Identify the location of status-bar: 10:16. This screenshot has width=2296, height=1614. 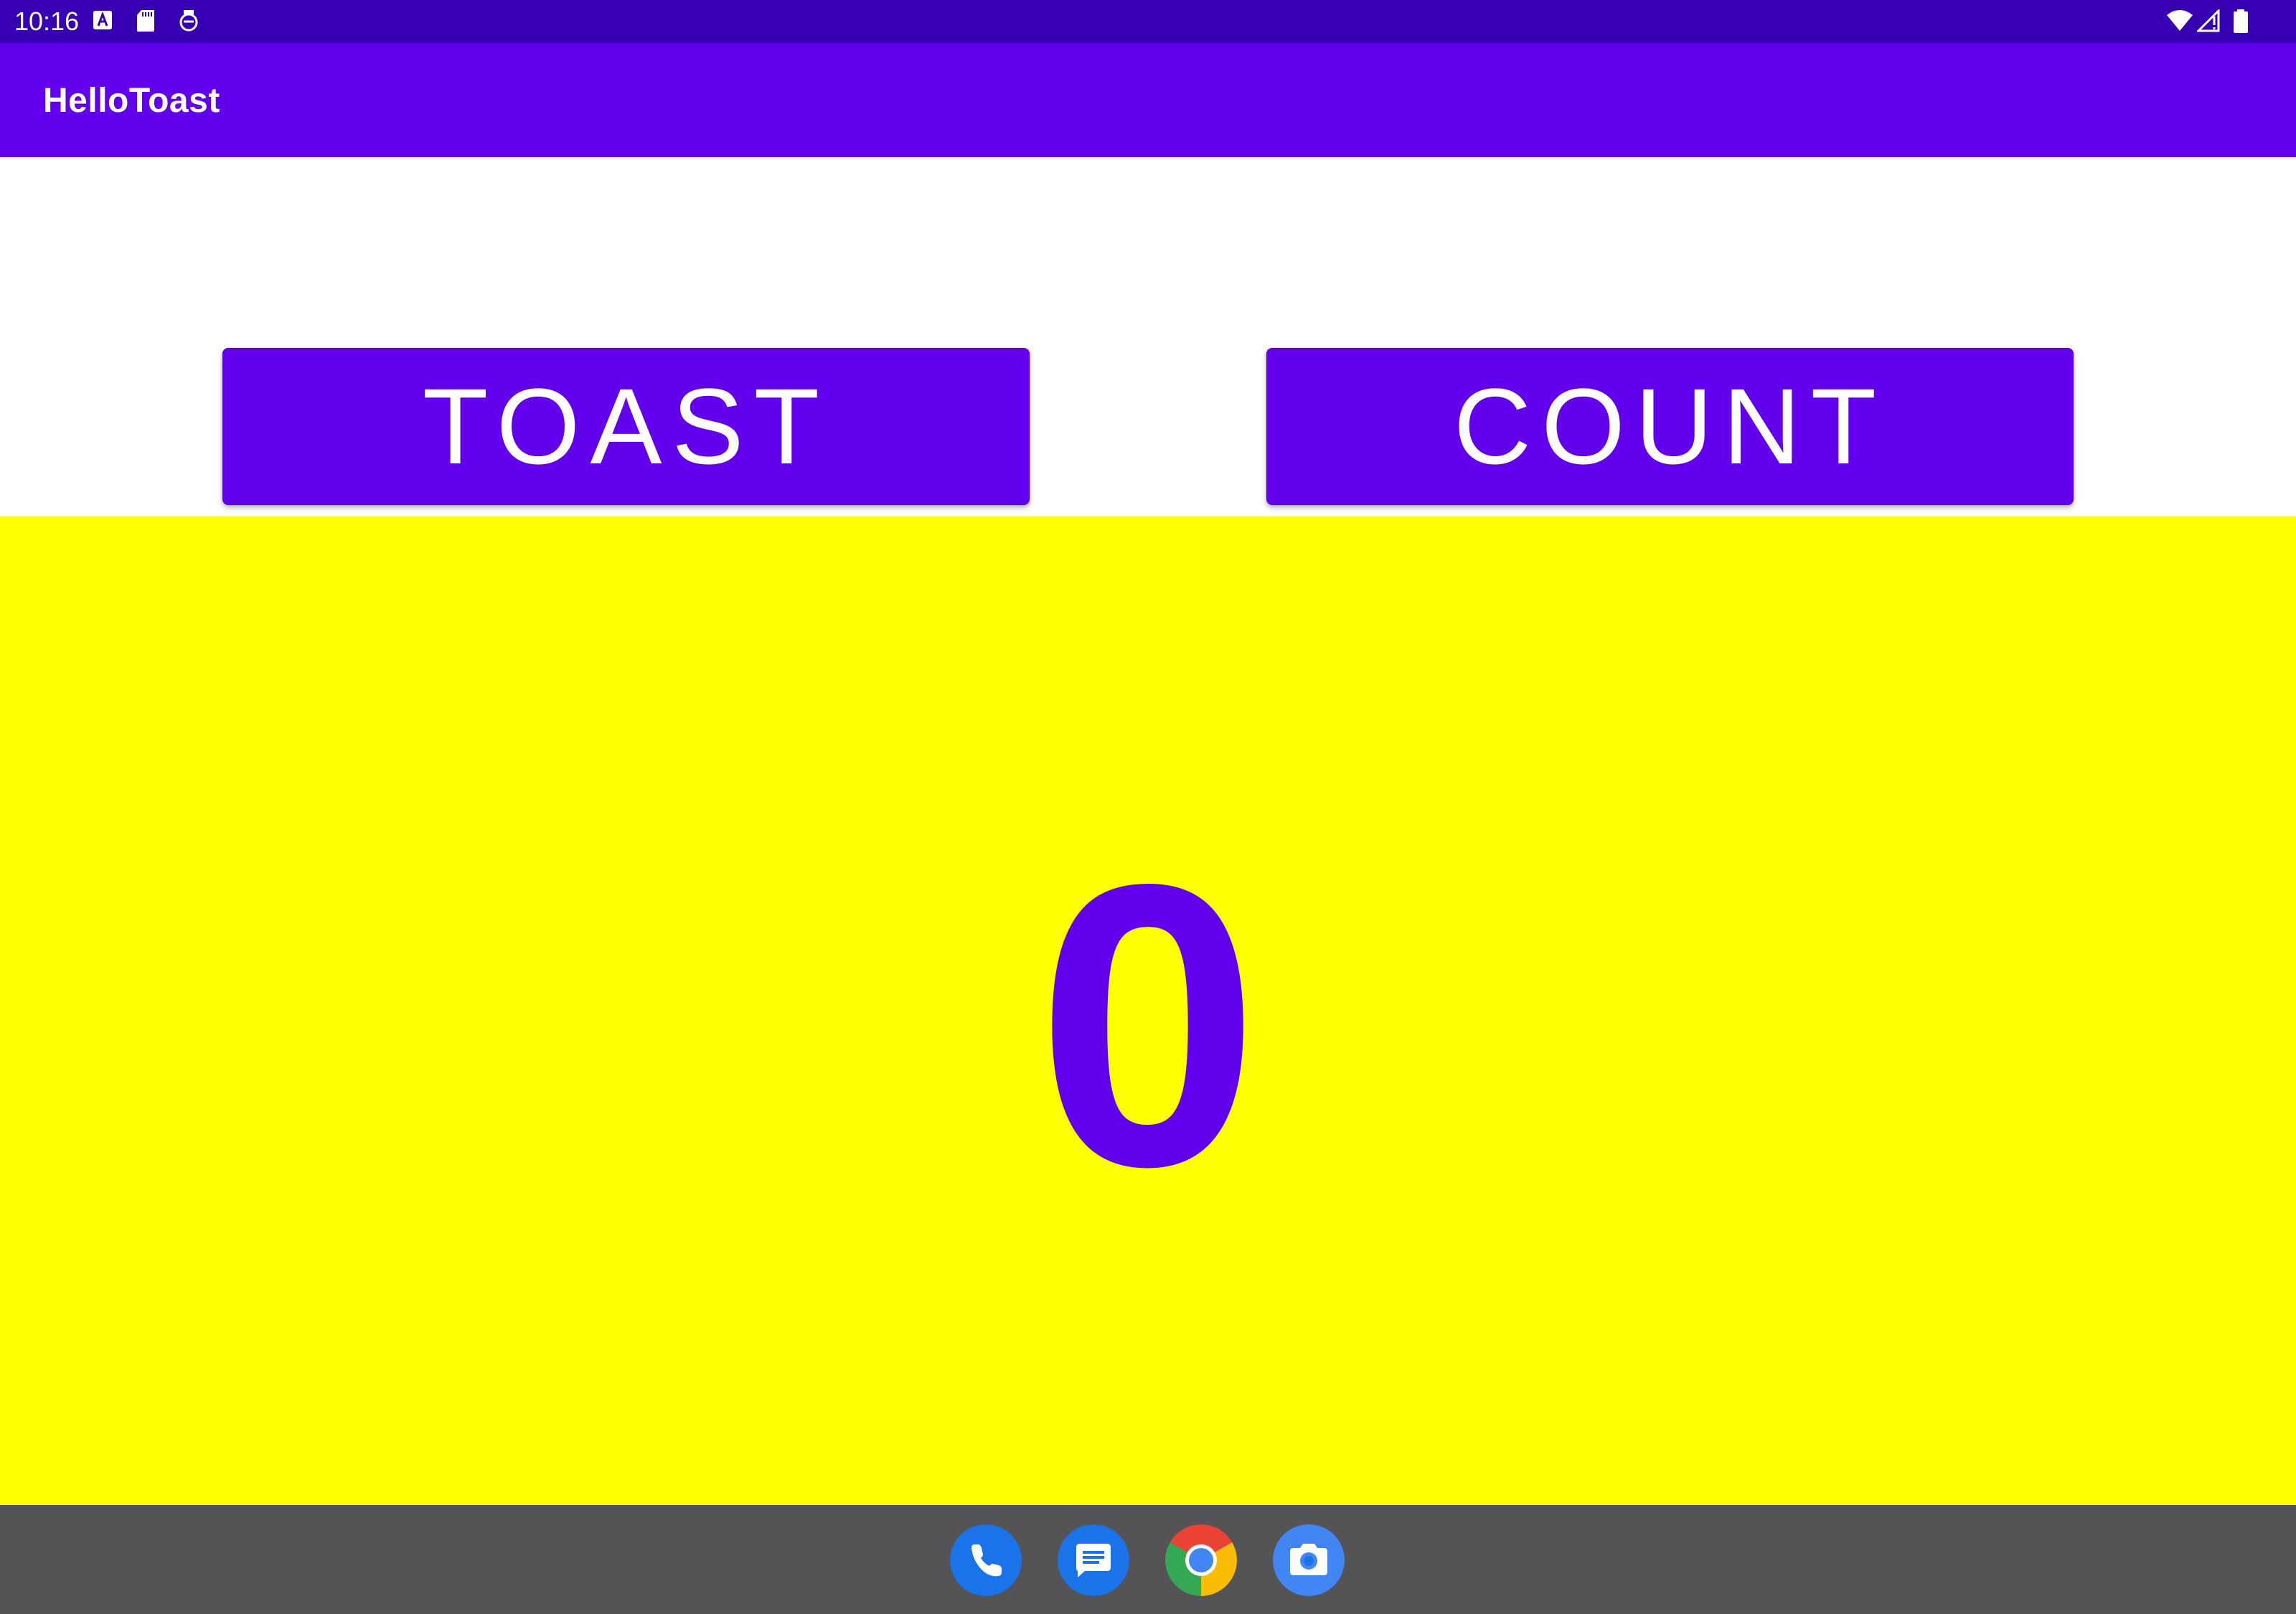
(1148, 21).